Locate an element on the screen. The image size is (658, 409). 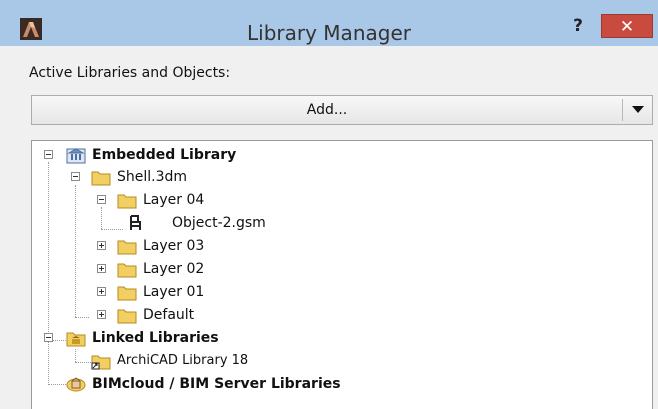
tree-item-object-2: Object-2.gsm is located at coordinates (232, 223).